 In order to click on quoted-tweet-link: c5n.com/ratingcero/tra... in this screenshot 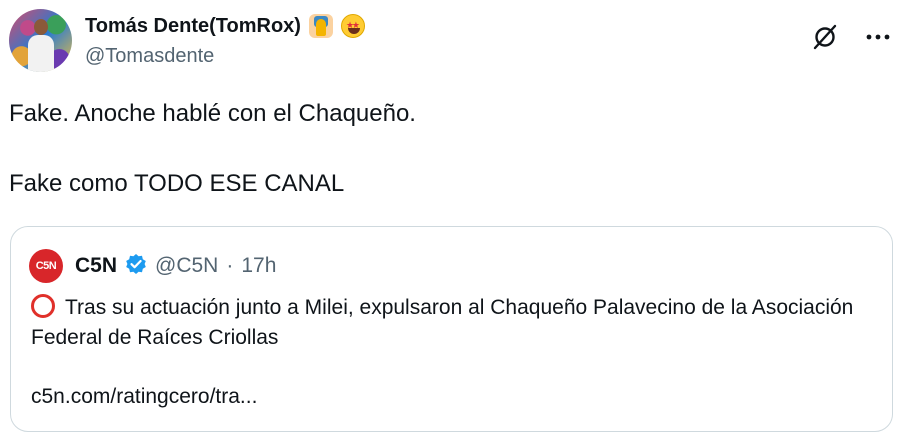, I will do `click(144, 397)`.